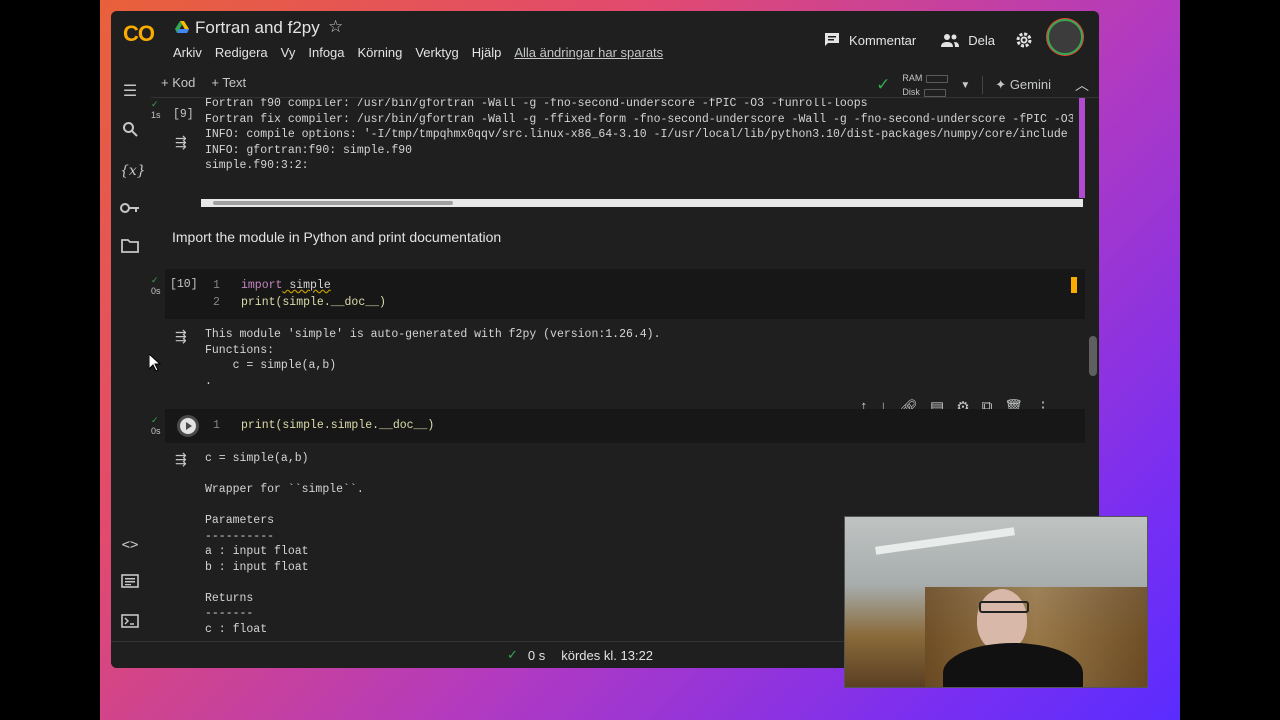 The image size is (1280, 720). Describe the element at coordinates (625, 426) in the screenshot. I see `code-editor: 1 print(simple.simple.__doc__)` at that location.